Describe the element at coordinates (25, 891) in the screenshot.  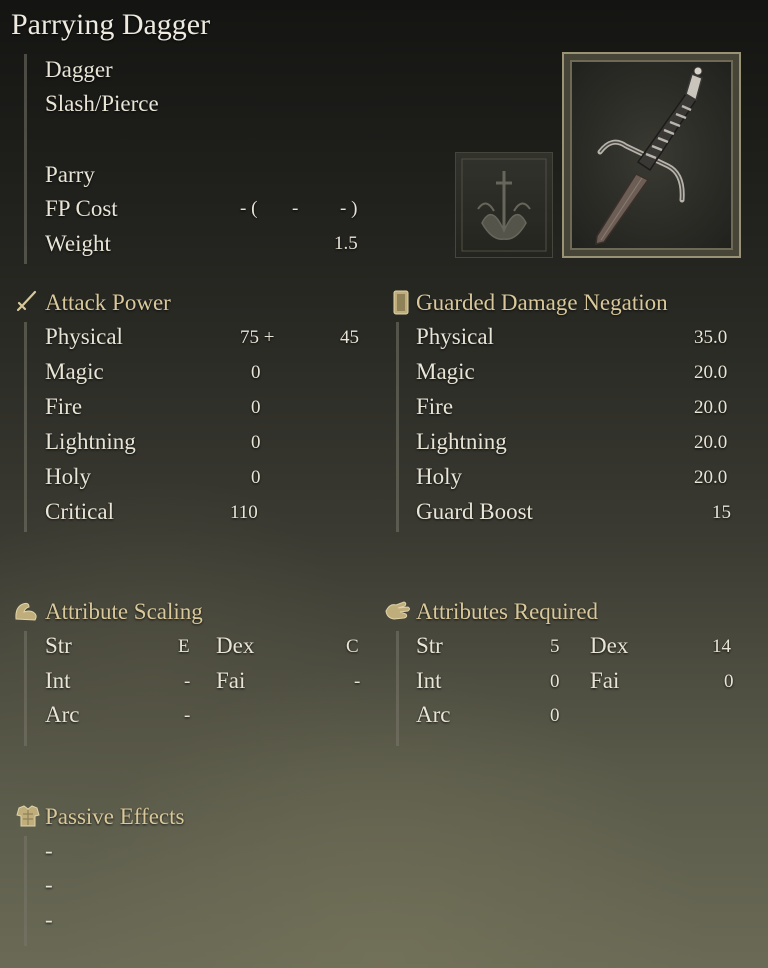
I see `passive-divider` at that location.